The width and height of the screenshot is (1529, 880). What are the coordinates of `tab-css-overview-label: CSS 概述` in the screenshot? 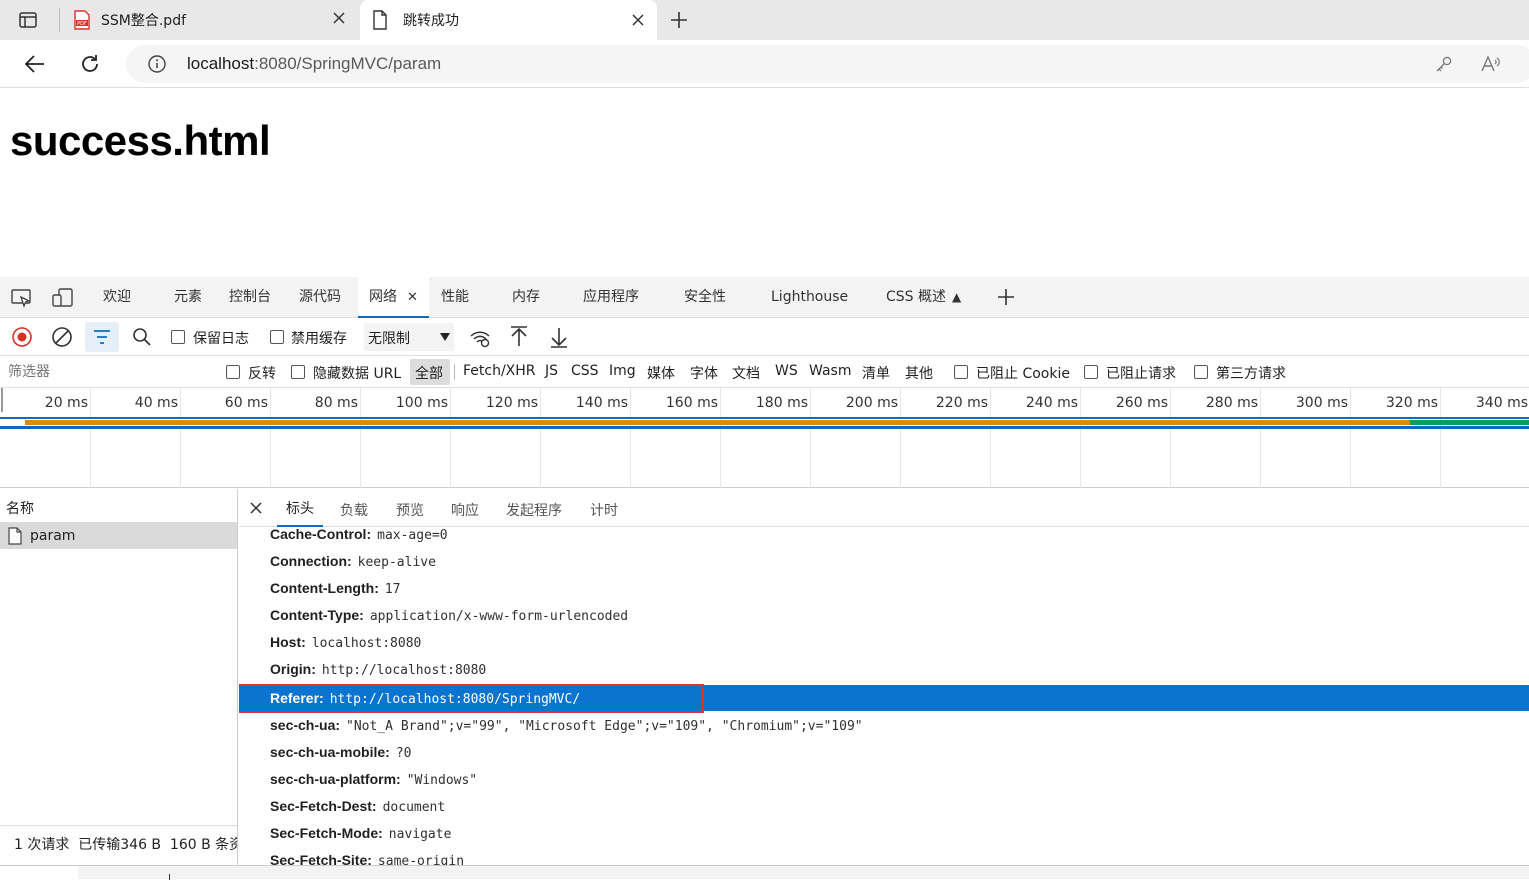 It's located at (916, 297).